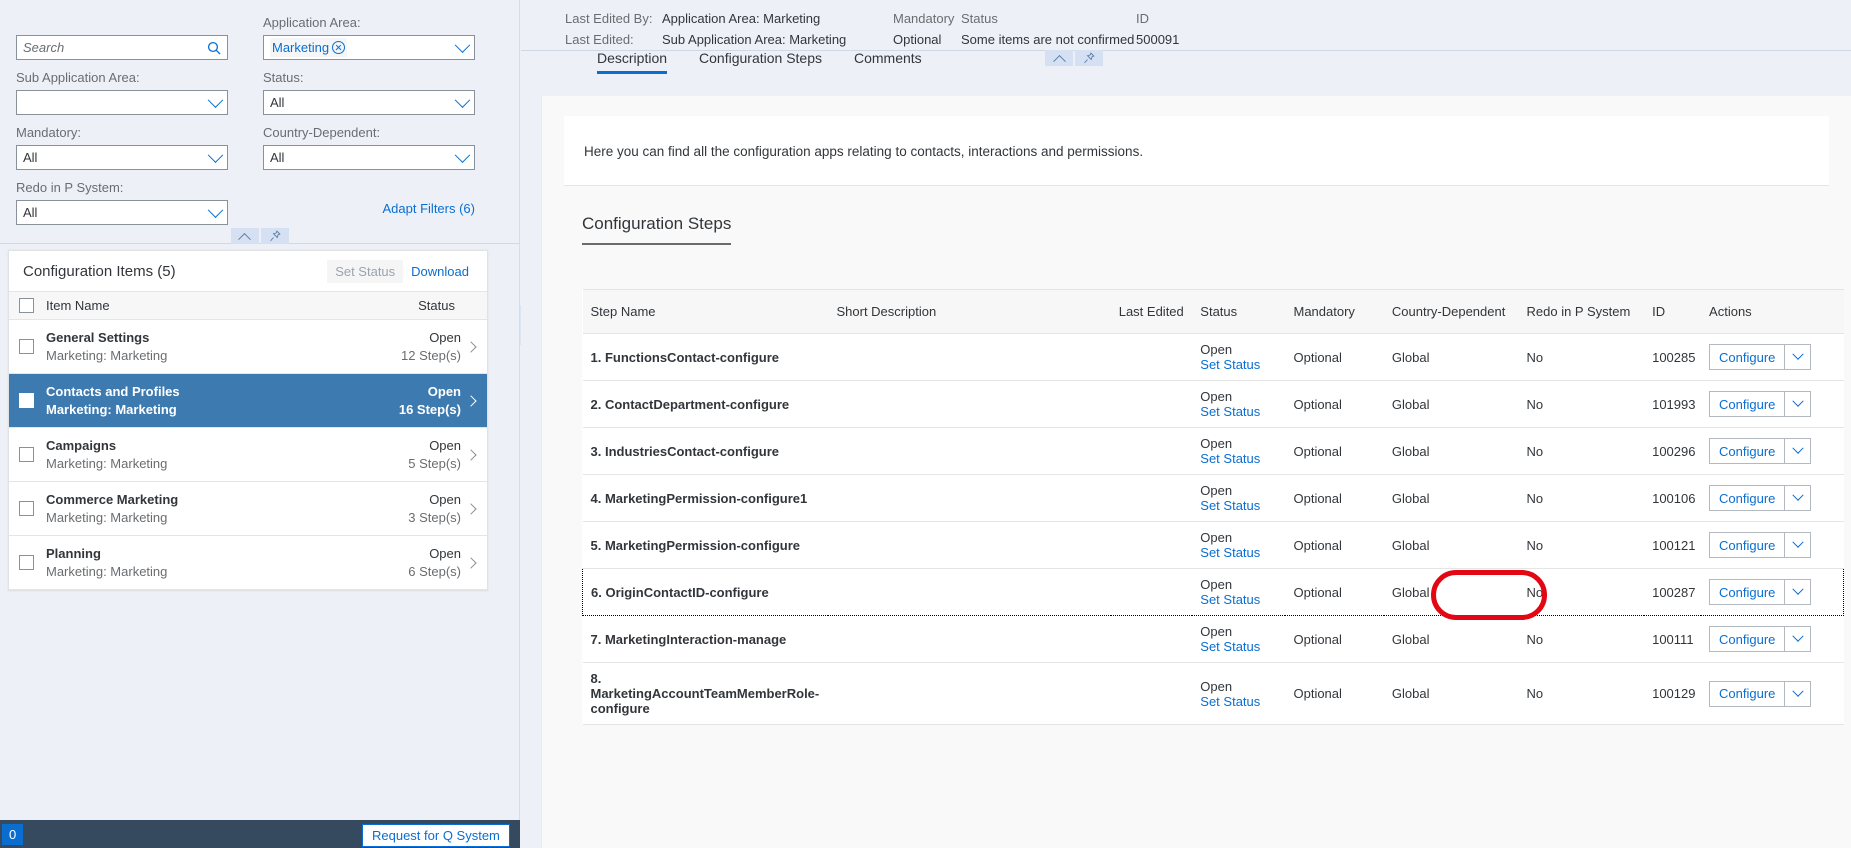  I want to click on configuration-steps-section: Configuration Steps, so click(657, 229).